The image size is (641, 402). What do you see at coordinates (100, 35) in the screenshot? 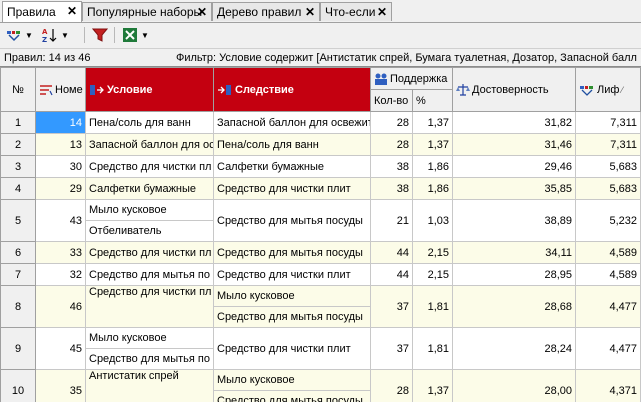
I see `filter-button` at bounding box center [100, 35].